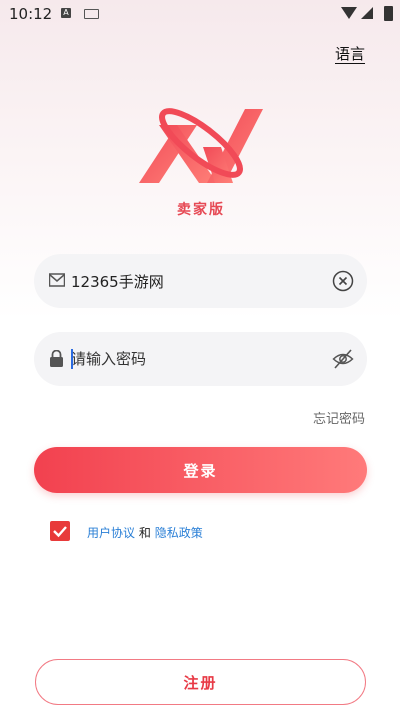 This screenshot has height=711, width=400. I want to click on password-field, so click(200, 359).